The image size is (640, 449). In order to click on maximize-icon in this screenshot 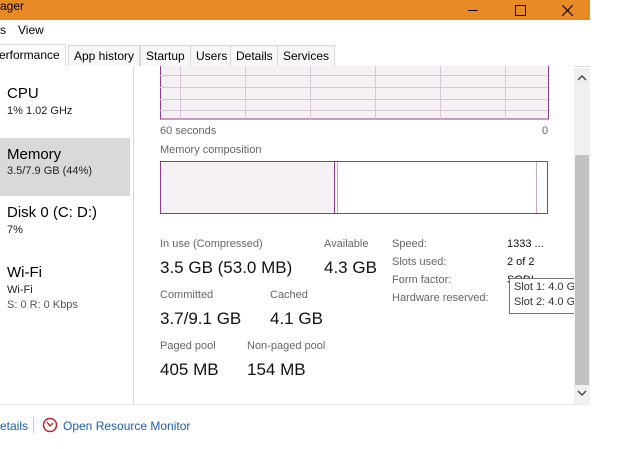, I will do `click(520, 10)`.